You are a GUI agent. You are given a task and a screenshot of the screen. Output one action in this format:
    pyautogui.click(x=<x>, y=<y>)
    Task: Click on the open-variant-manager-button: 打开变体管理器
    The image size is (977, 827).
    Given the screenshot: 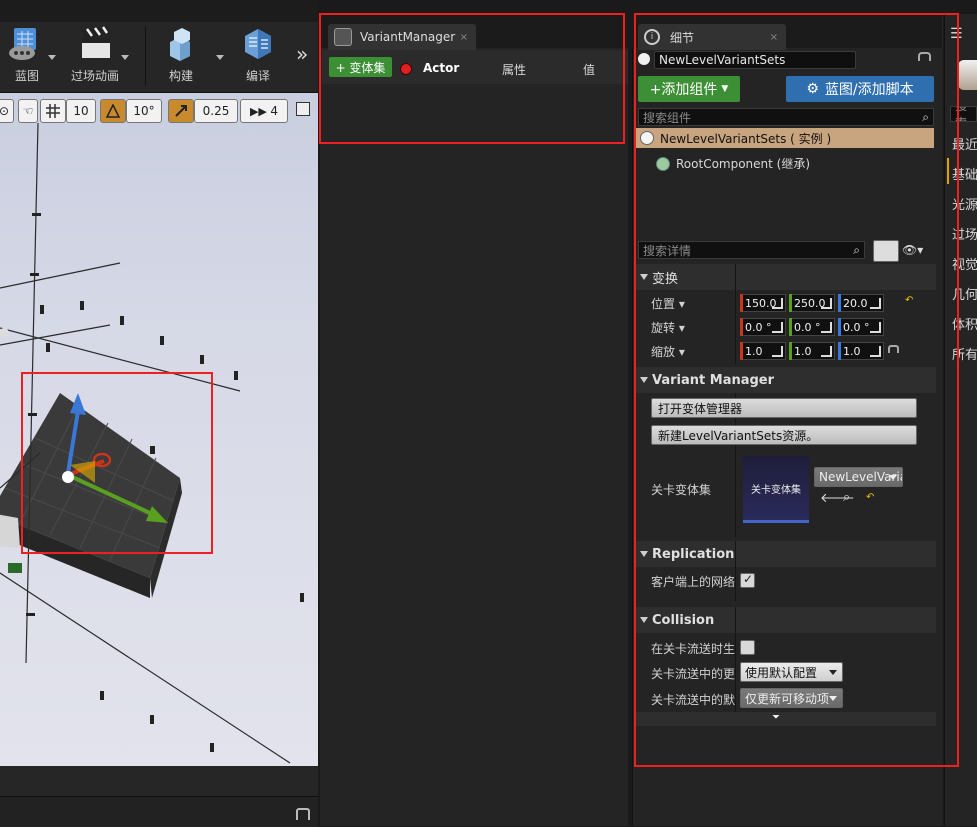 What is the action you would take?
    pyautogui.click(x=784, y=408)
    